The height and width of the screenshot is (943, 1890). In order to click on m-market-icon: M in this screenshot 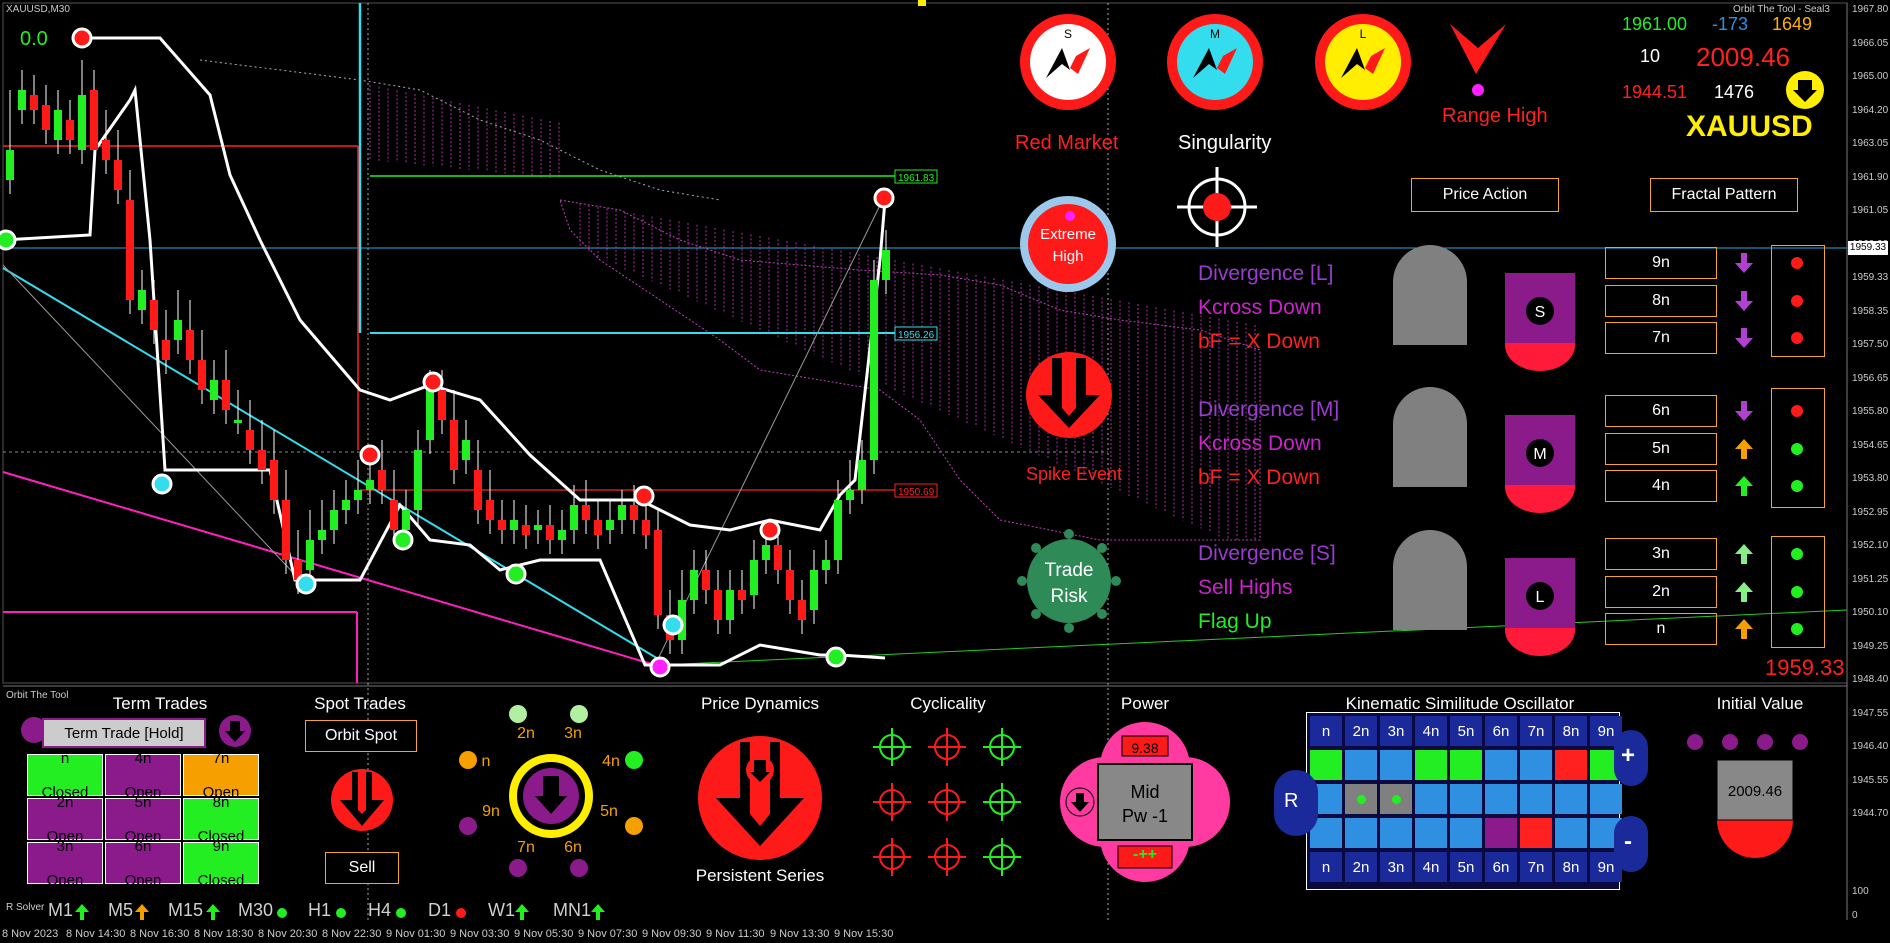, I will do `click(1215, 62)`.